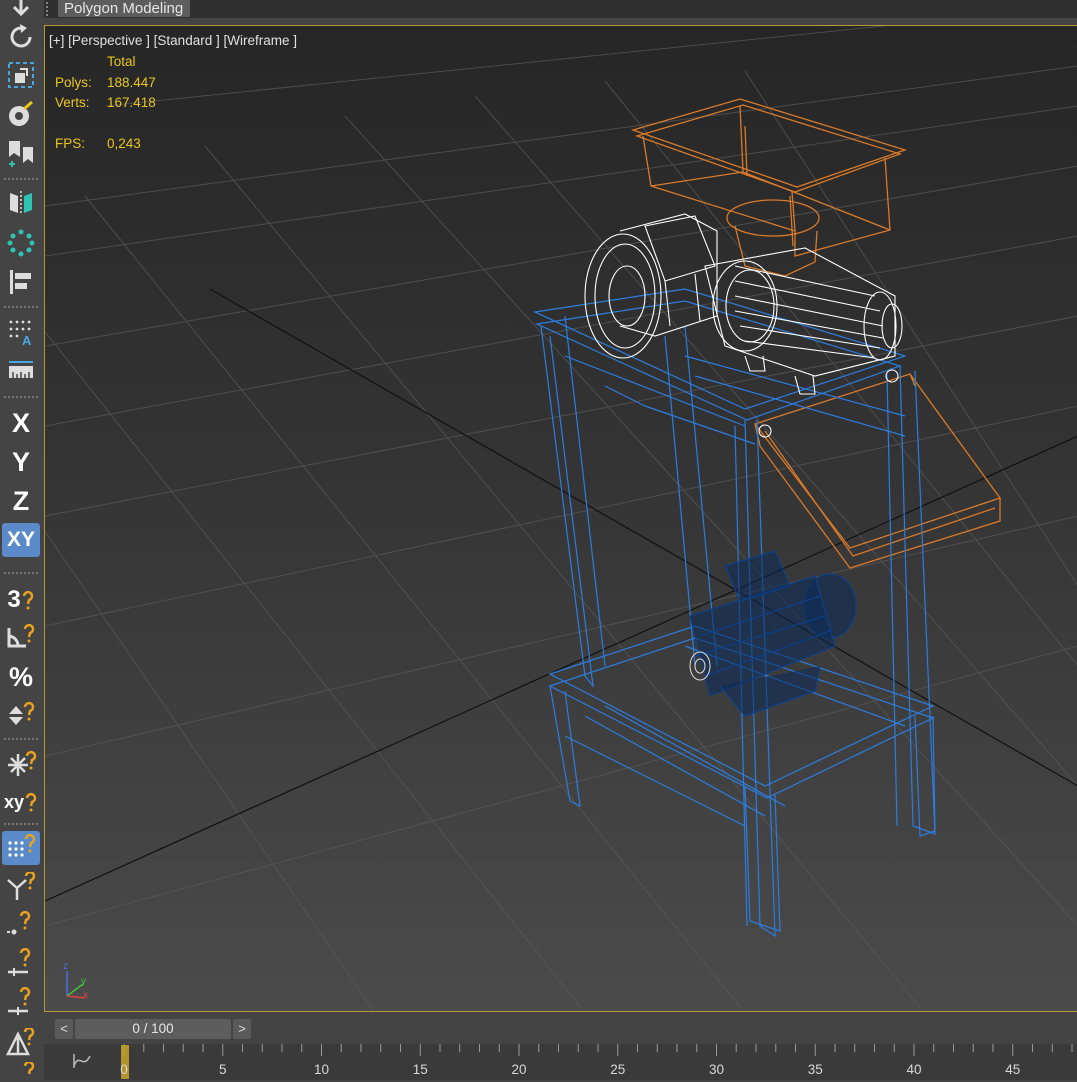 This screenshot has width=1077, height=1082. What do you see at coordinates (70, 143) in the screenshot?
I see `stats-fps-label: FPS:` at bounding box center [70, 143].